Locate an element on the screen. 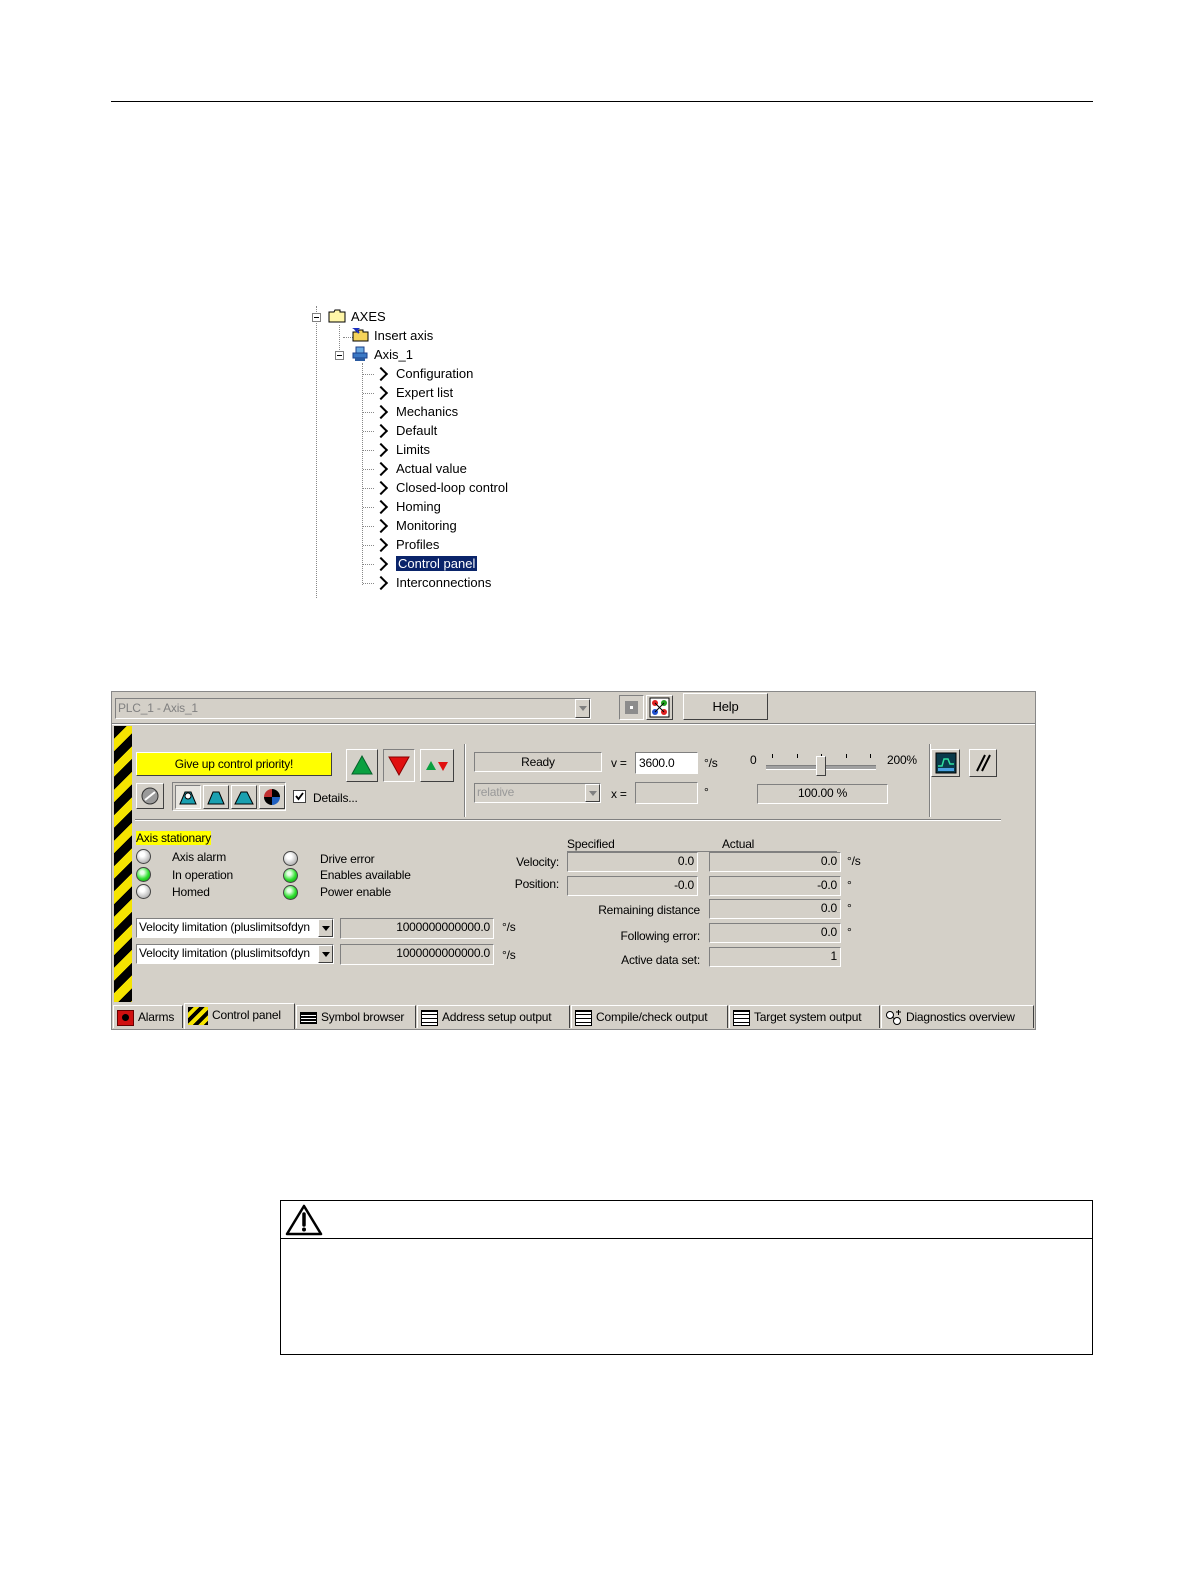  network-view-button is located at coordinates (659, 707).